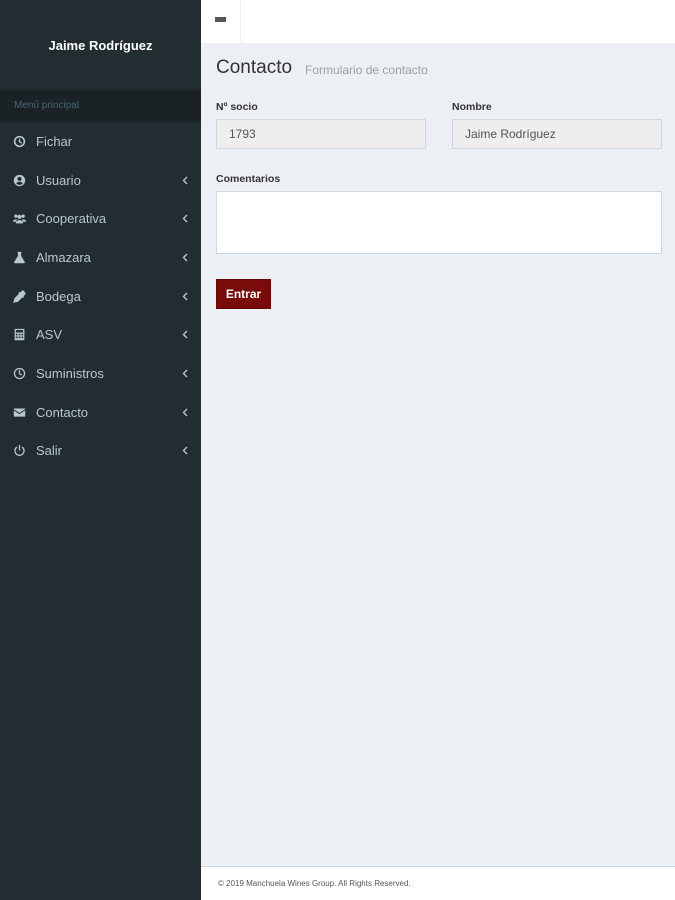 This screenshot has height=900, width=675. I want to click on socio-field: 1793, so click(321, 134).